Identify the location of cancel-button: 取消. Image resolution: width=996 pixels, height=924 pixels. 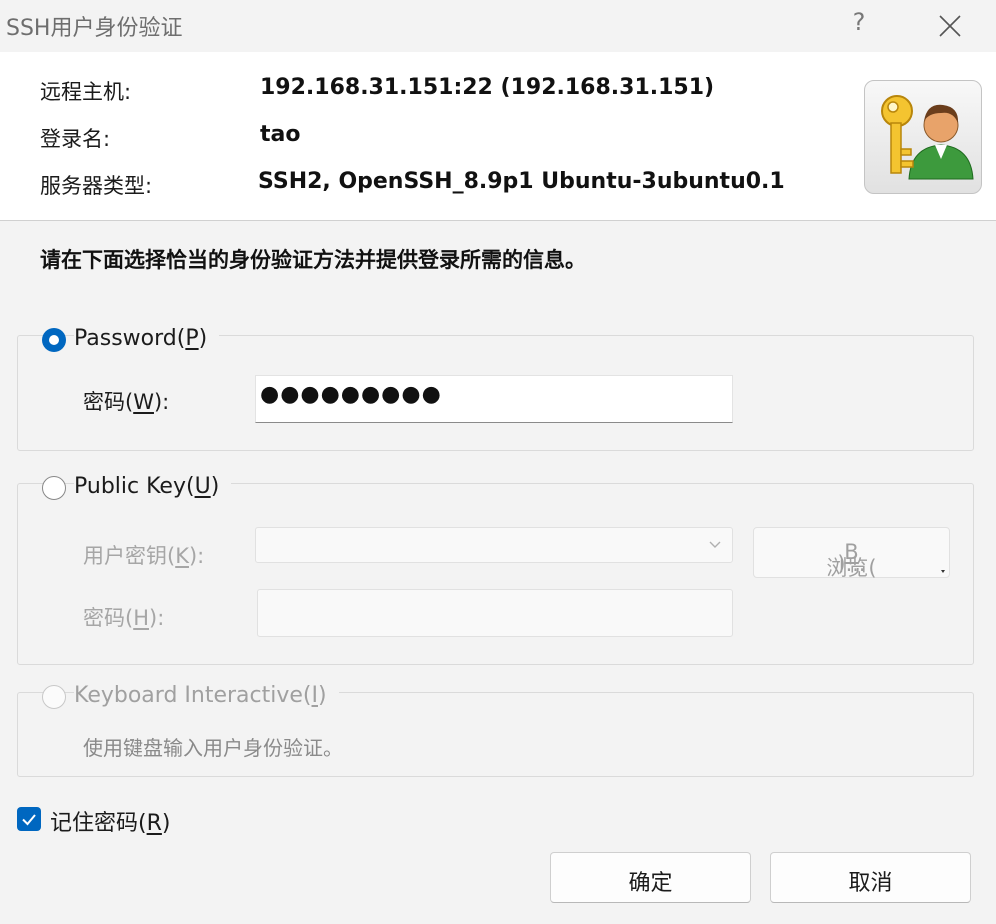
(870, 877).